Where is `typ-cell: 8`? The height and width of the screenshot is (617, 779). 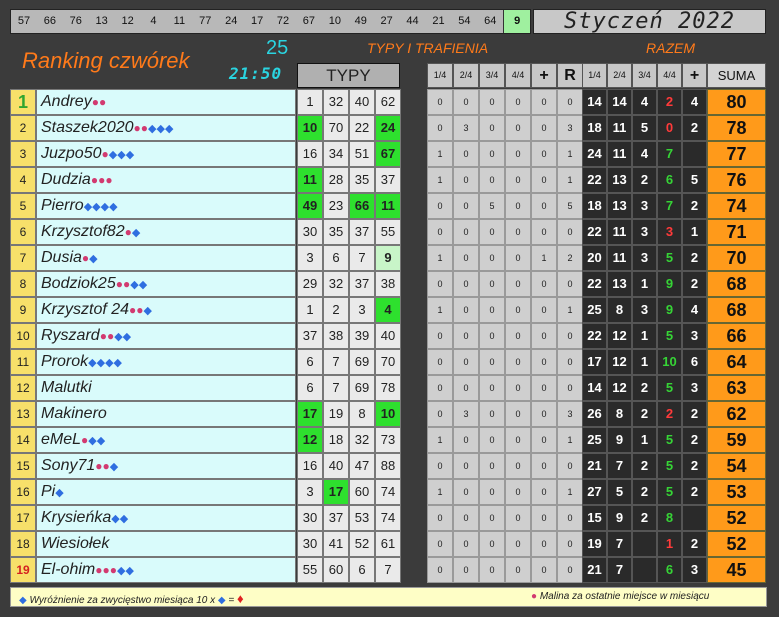
typ-cell: 8 is located at coordinates (362, 414).